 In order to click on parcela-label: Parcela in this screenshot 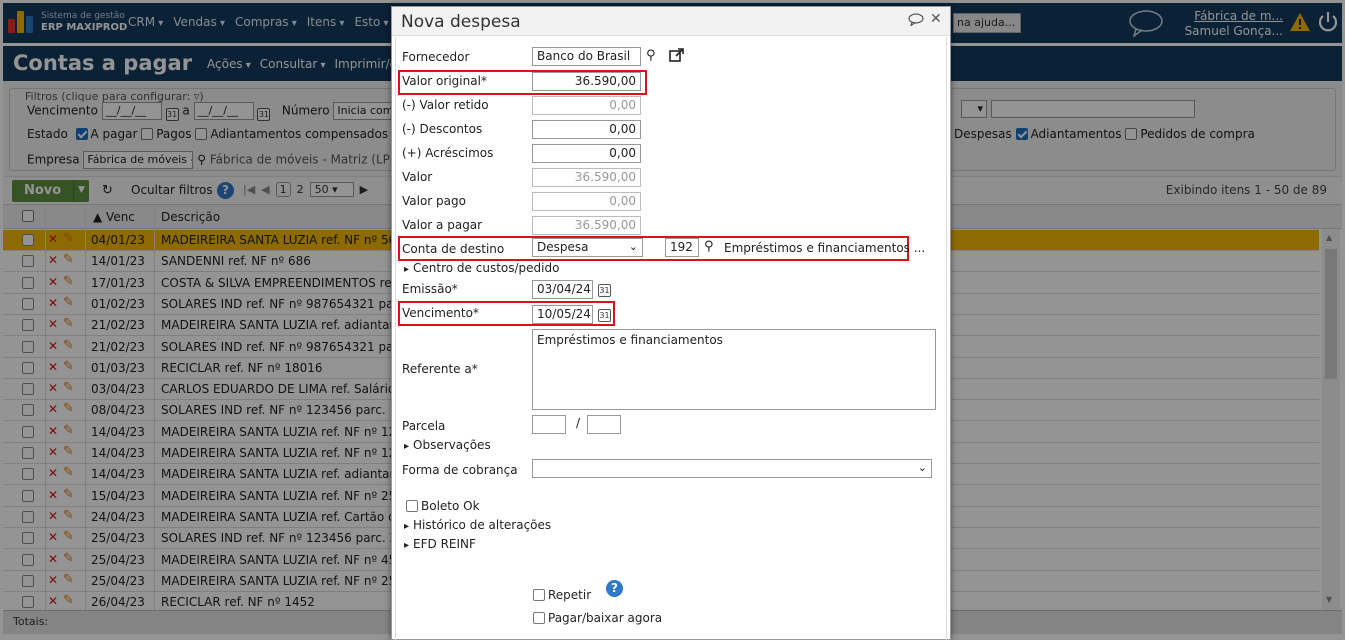, I will do `click(424, 426)`.